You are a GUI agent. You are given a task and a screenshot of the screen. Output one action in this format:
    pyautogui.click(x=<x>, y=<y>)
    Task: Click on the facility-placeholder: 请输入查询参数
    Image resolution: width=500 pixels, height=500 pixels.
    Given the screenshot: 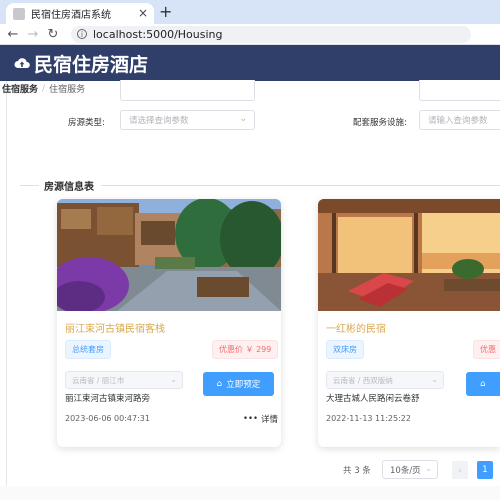 What is the action you would take?
    pyautogui.click(x=458, y=121)
    